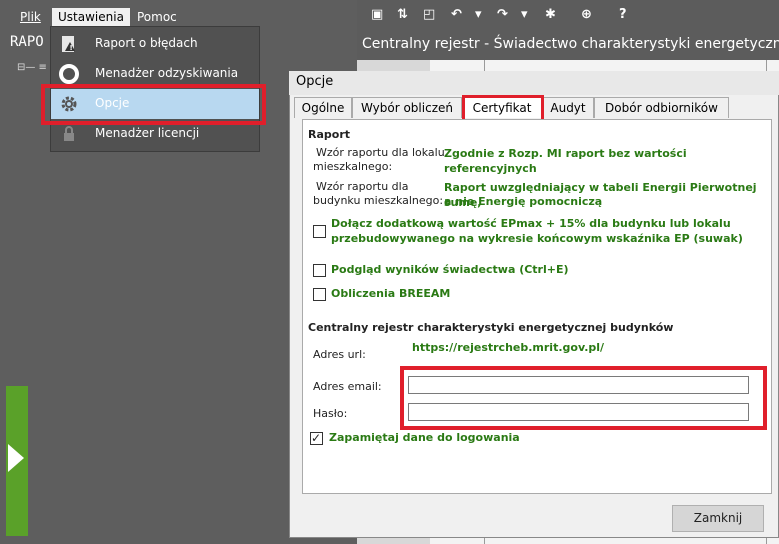  I want to click on wzor-lokal-label-line2: mieszkalnego:, so click(353, 166).